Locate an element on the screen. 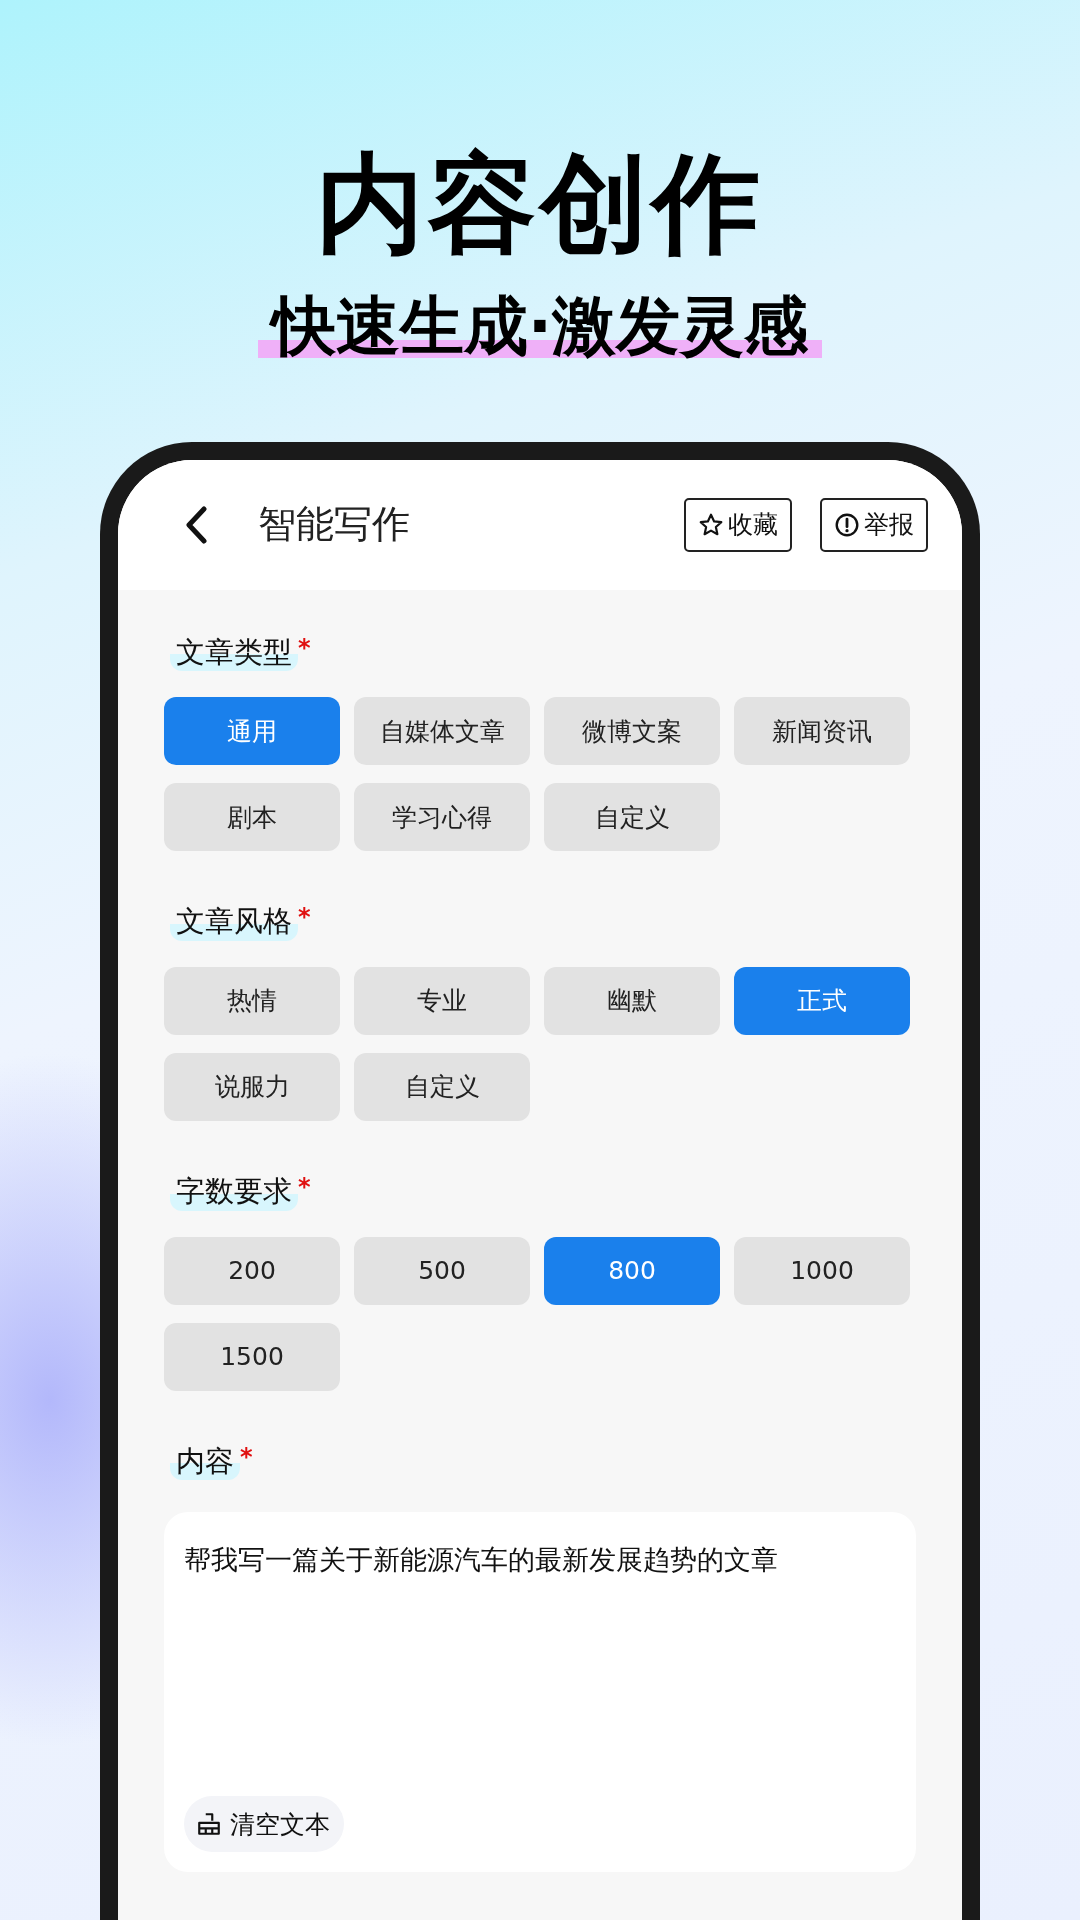 This screenshot has width=1080, height=1920. option-chip: 通用 is located at coordinates (252, 731).